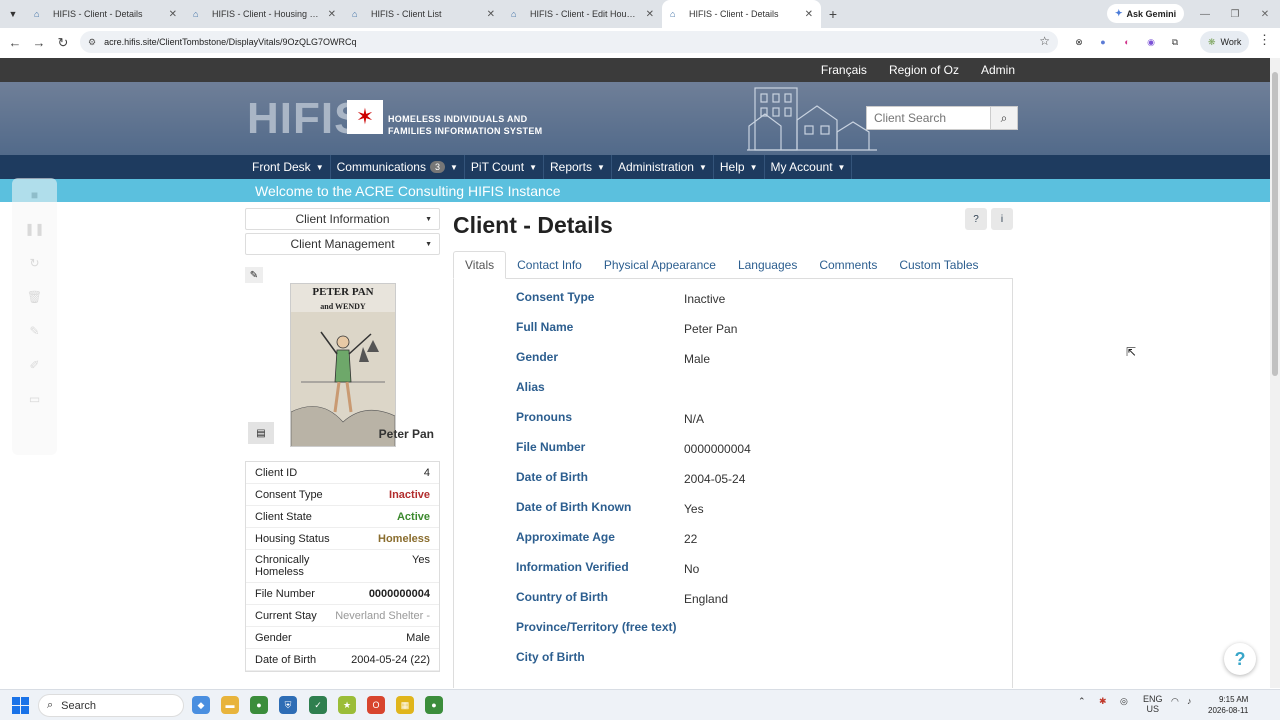  I want to click on tab-contact-info: Contact Info, so click(549, 264).